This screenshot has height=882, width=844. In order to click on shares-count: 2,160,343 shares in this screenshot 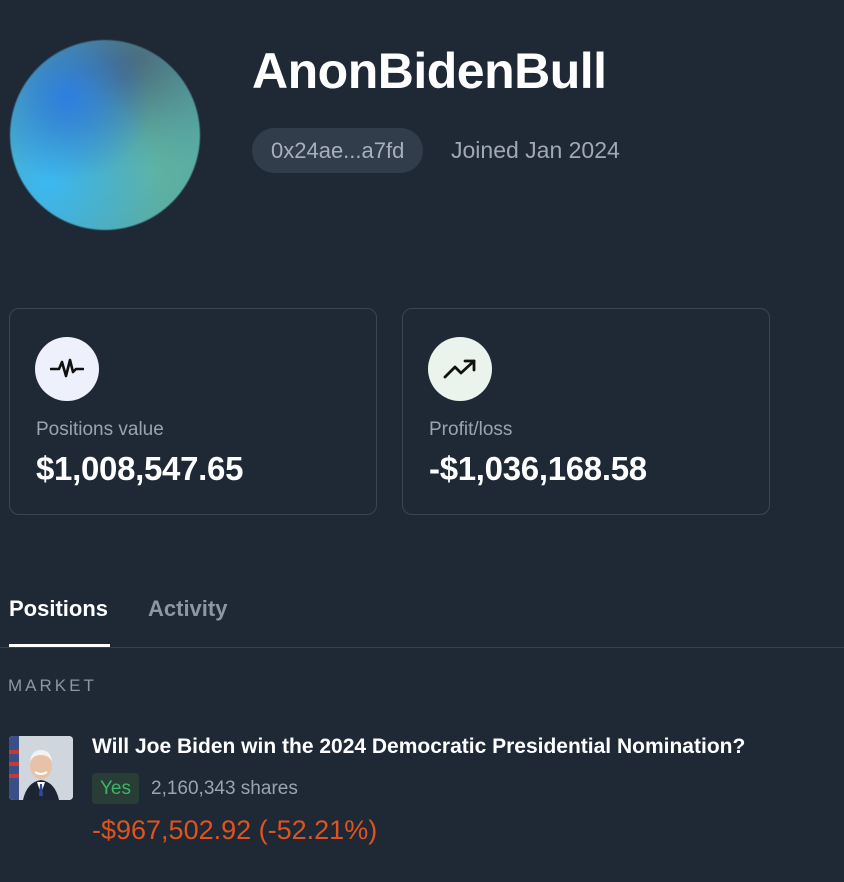, I will do `click(224, 788)`.